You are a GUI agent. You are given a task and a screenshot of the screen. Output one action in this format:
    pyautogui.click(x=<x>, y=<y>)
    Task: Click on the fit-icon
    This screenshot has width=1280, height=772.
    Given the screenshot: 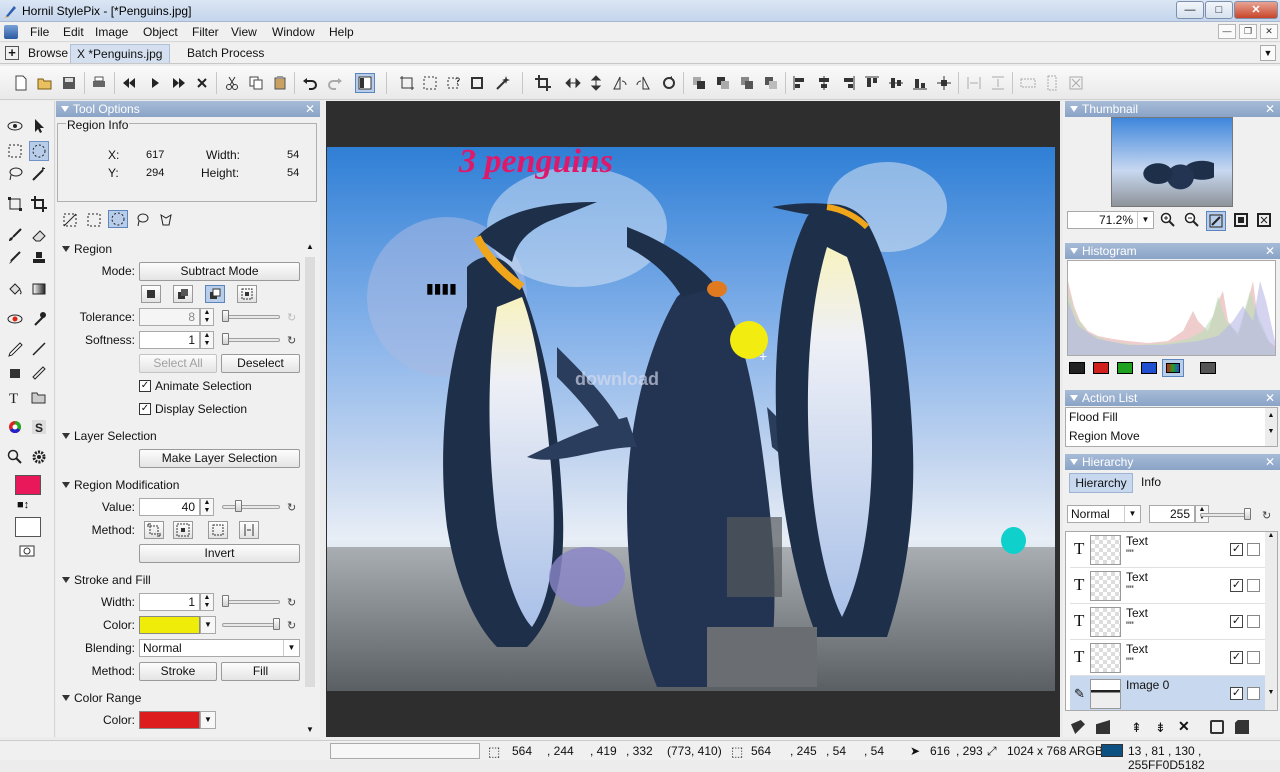 What is the action you would take?
    pyautogui.click(x=1076, y=83)
    